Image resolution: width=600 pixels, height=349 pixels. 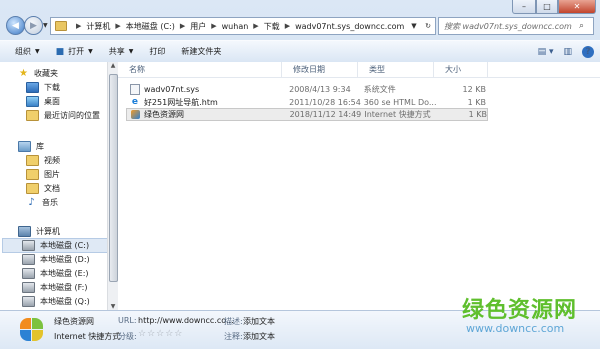 I want to click on internet-shortcut-icon, so click(x=135, y=114).